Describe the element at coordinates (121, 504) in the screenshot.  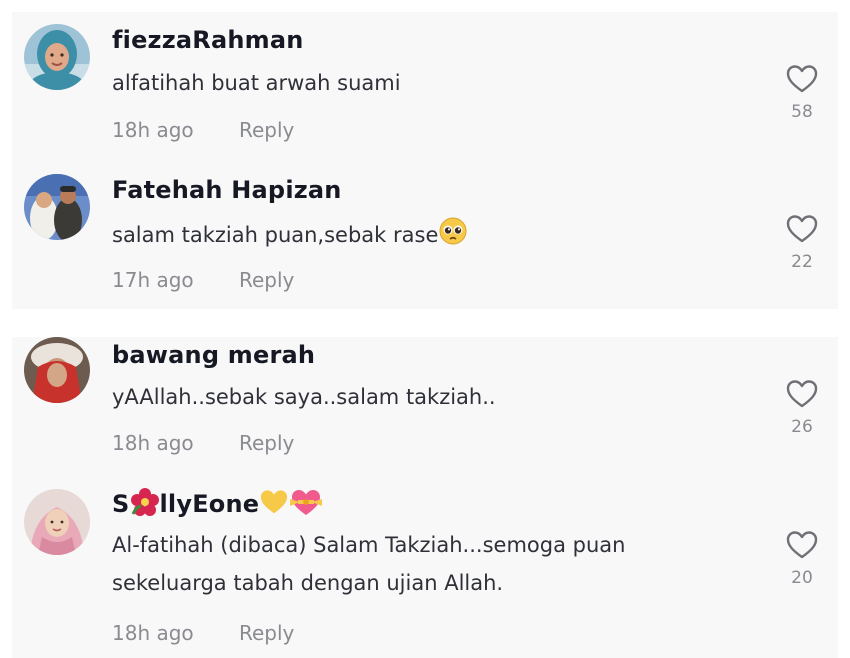
I see `username-part: S` at that location.